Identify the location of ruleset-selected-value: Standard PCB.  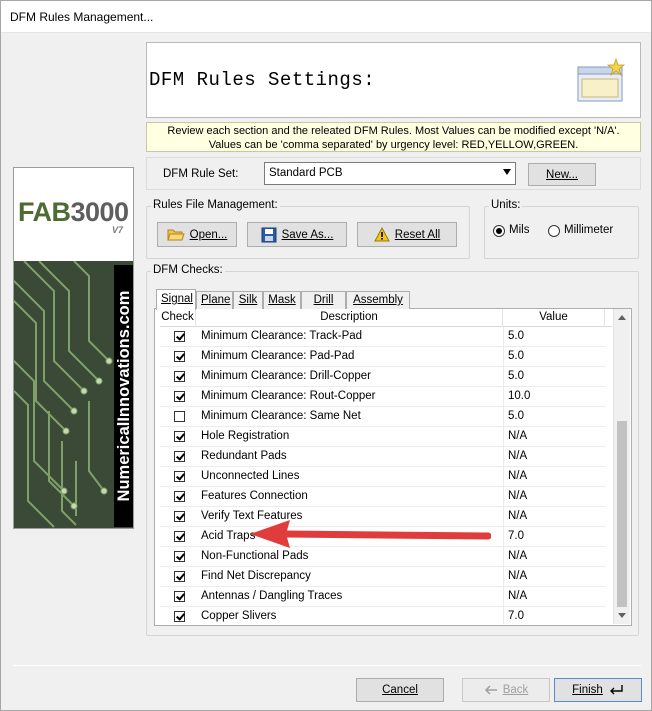
(306, 173).